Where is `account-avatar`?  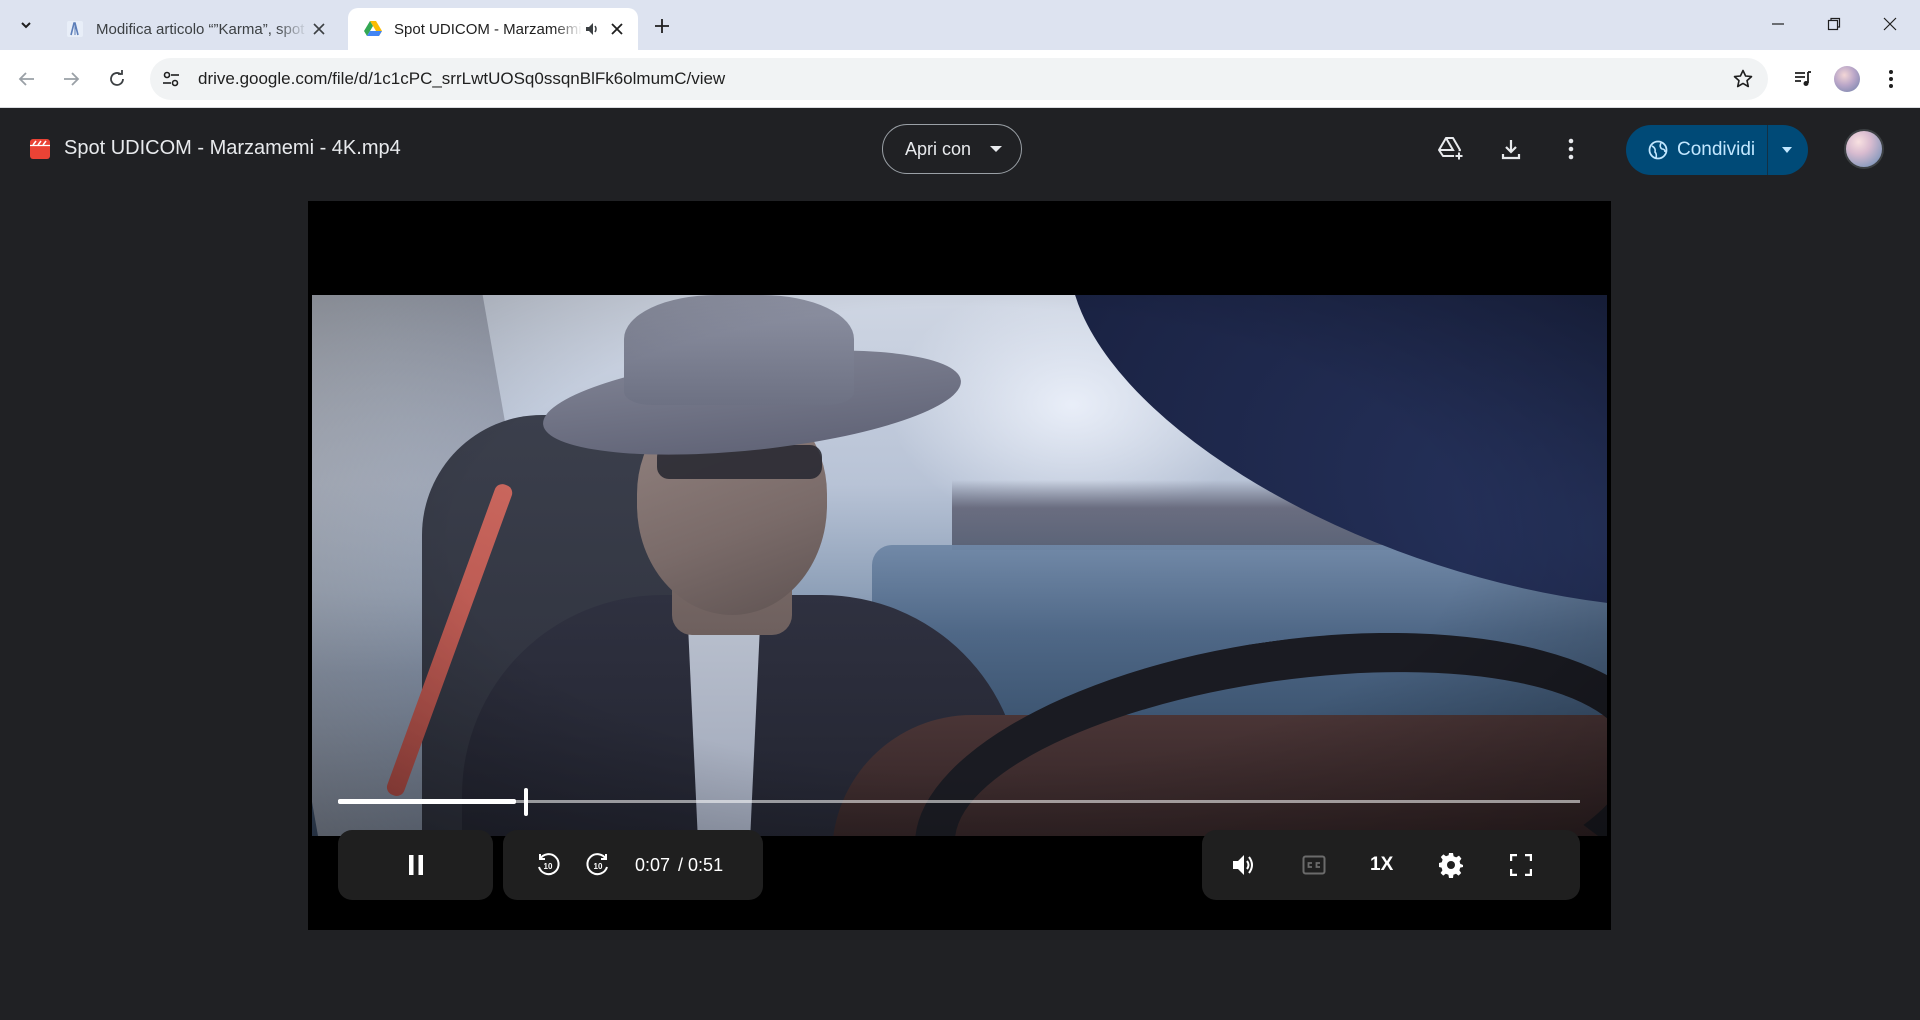
account-avatar is located at coordinates (1864, 149).